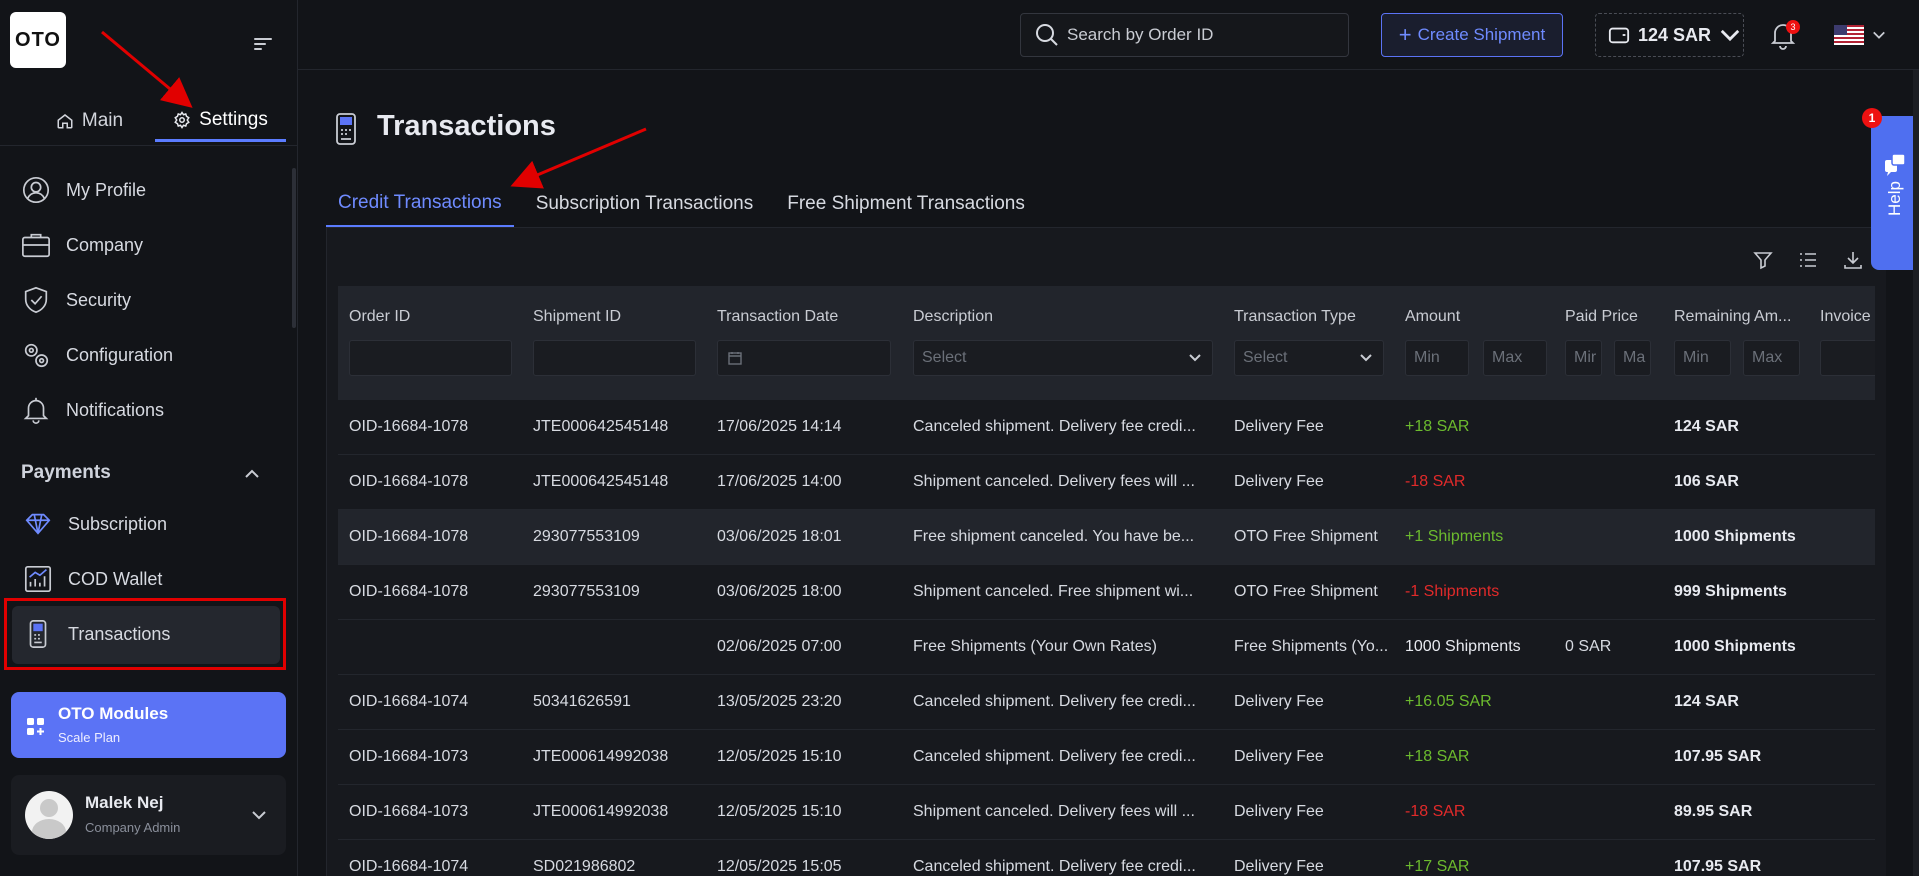 The width and height of the screenshot is (1919, 876). What do you see at coordinates (1916, 473) in the screenshot?
I see `page-scrollbar` at bounding box center [1916, 473].